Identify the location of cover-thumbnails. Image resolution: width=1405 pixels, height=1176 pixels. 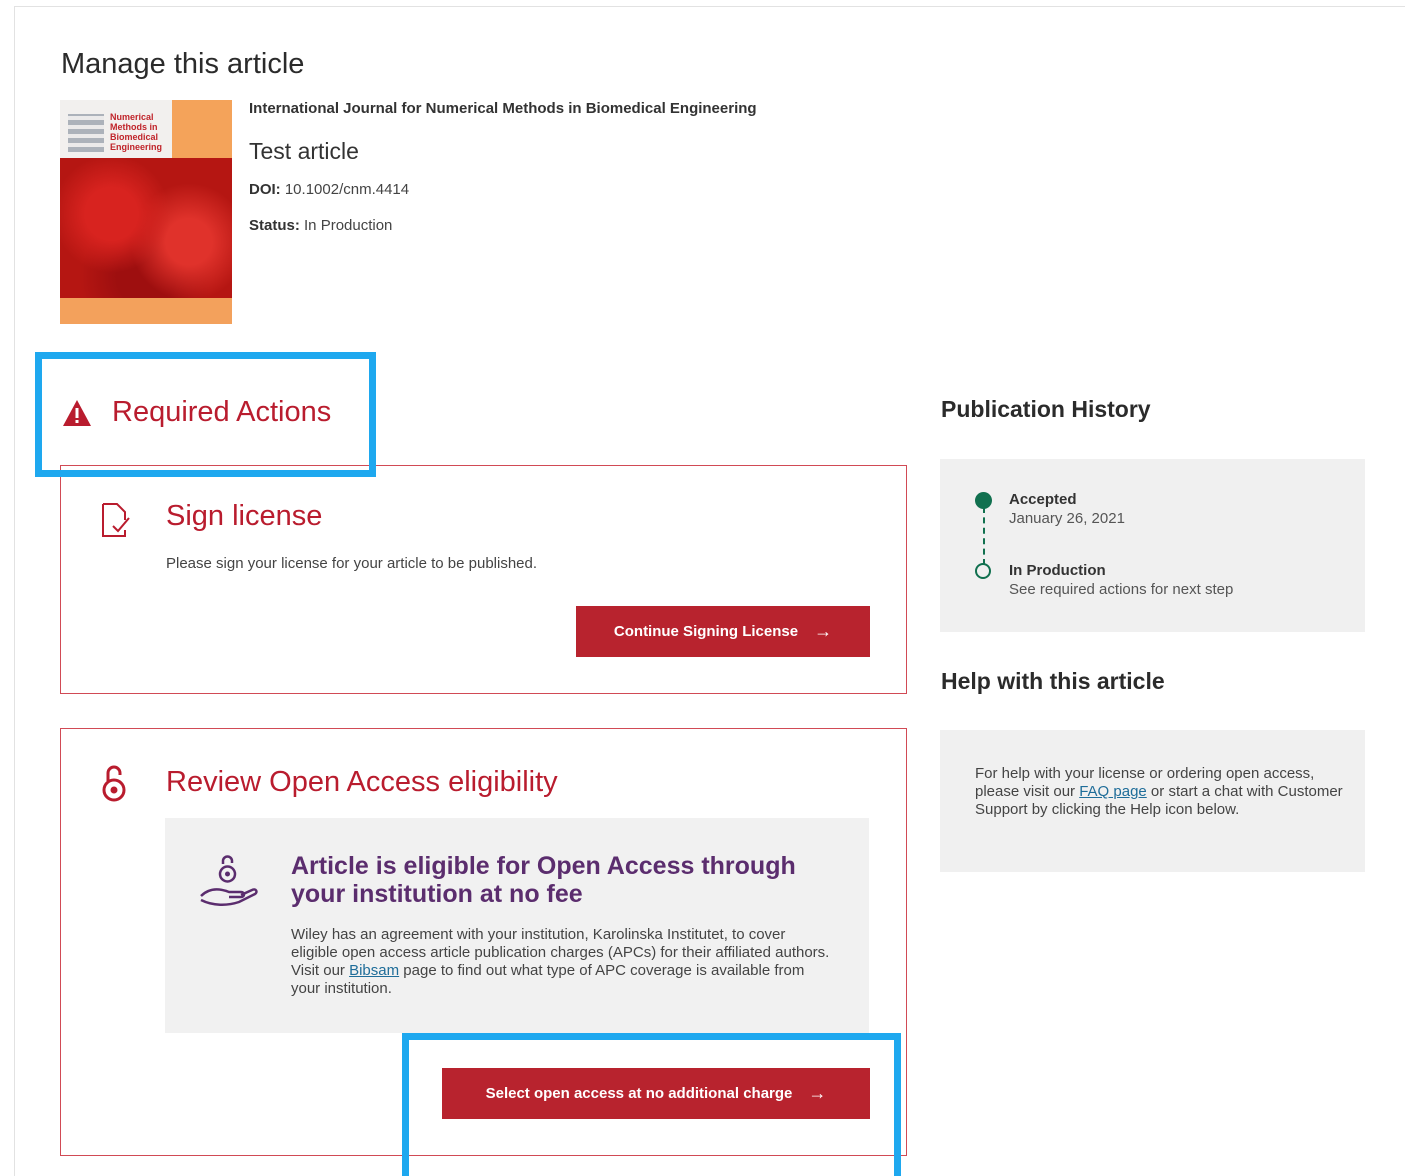
(86, 133).